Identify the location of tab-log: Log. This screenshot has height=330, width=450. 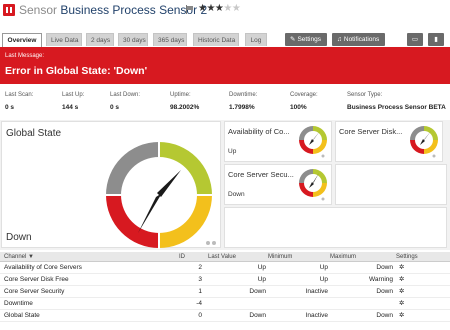
(256, 39).